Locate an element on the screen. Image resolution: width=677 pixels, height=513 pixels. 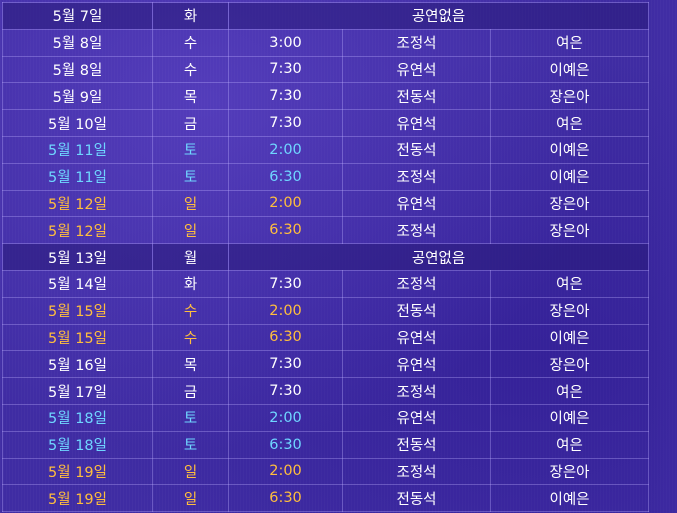
date-cell: 5월 13일 is located at coordinates (77, 257).